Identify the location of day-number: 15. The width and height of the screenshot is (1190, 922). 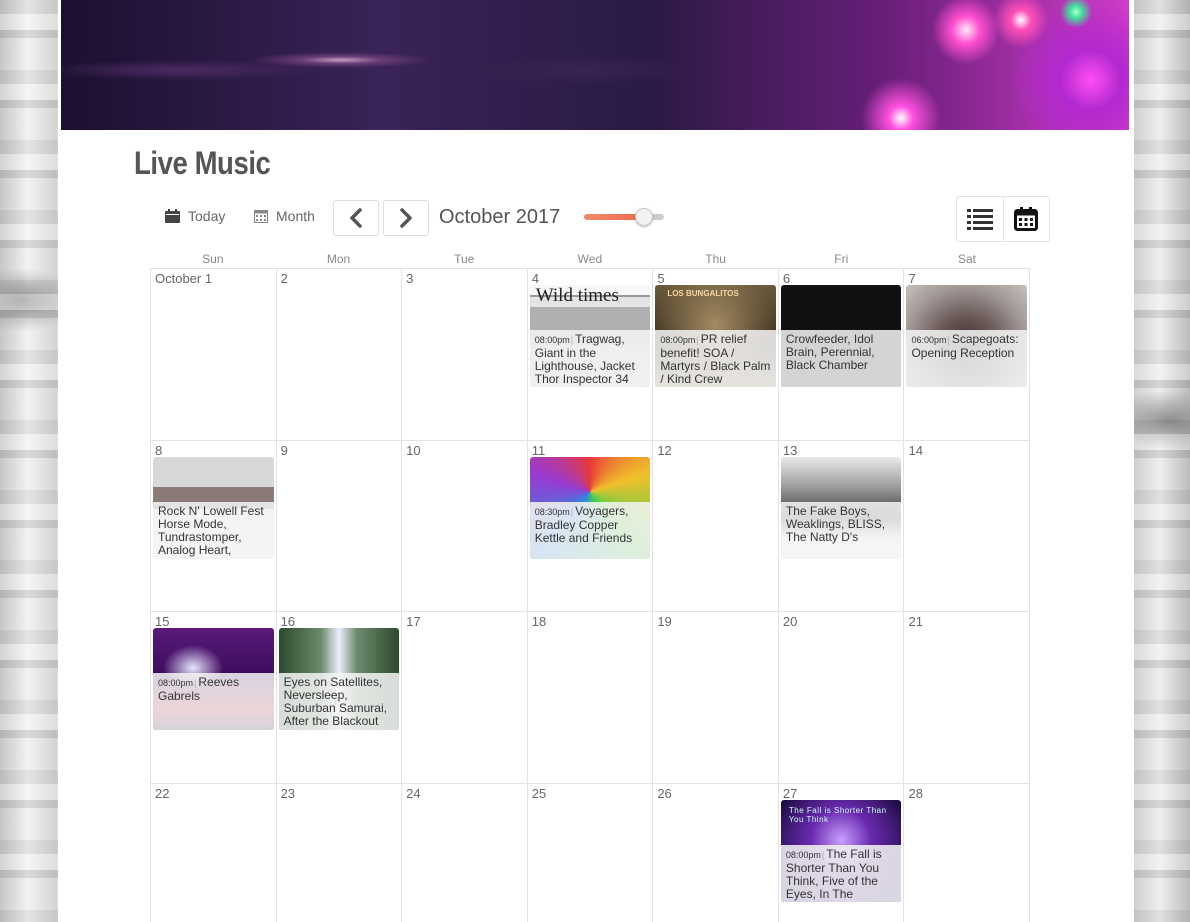
(162, 621).